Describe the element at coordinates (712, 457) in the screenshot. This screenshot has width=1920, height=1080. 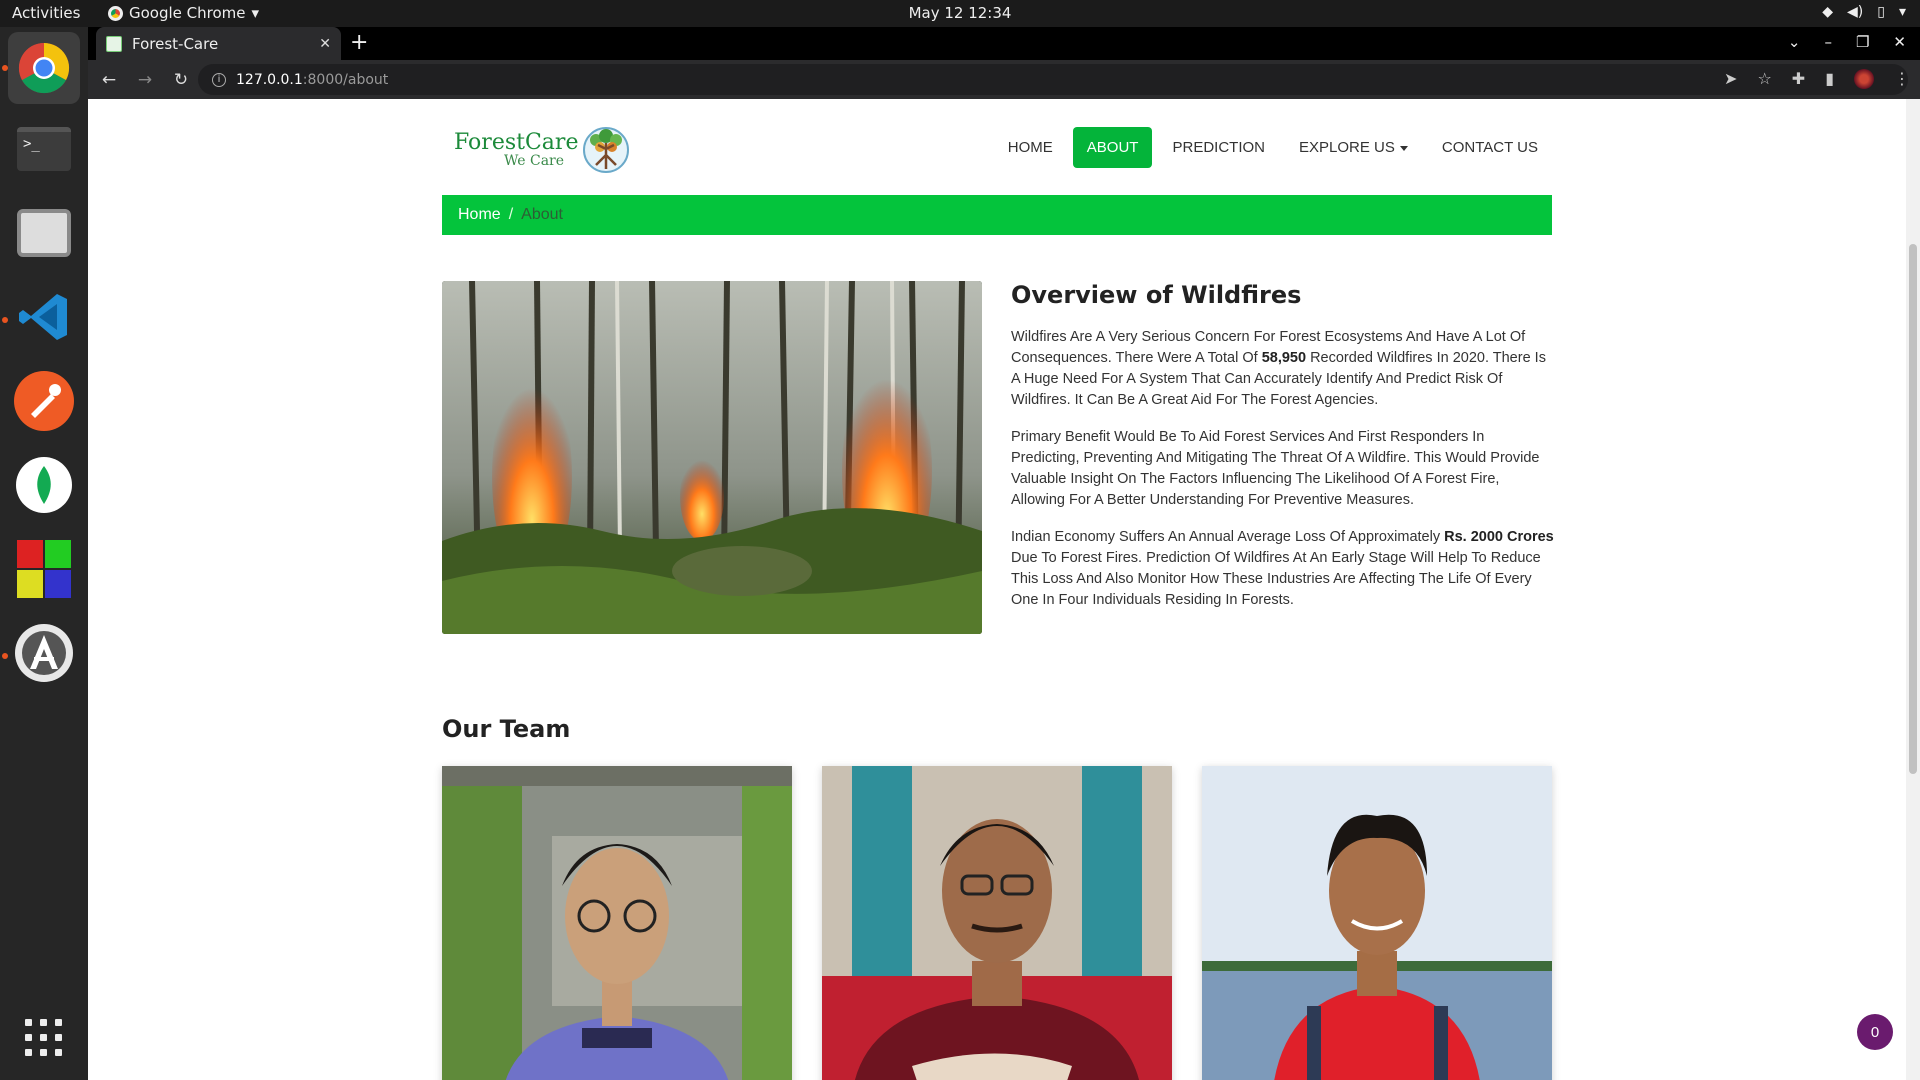
I see `wildfire-image` at that location.